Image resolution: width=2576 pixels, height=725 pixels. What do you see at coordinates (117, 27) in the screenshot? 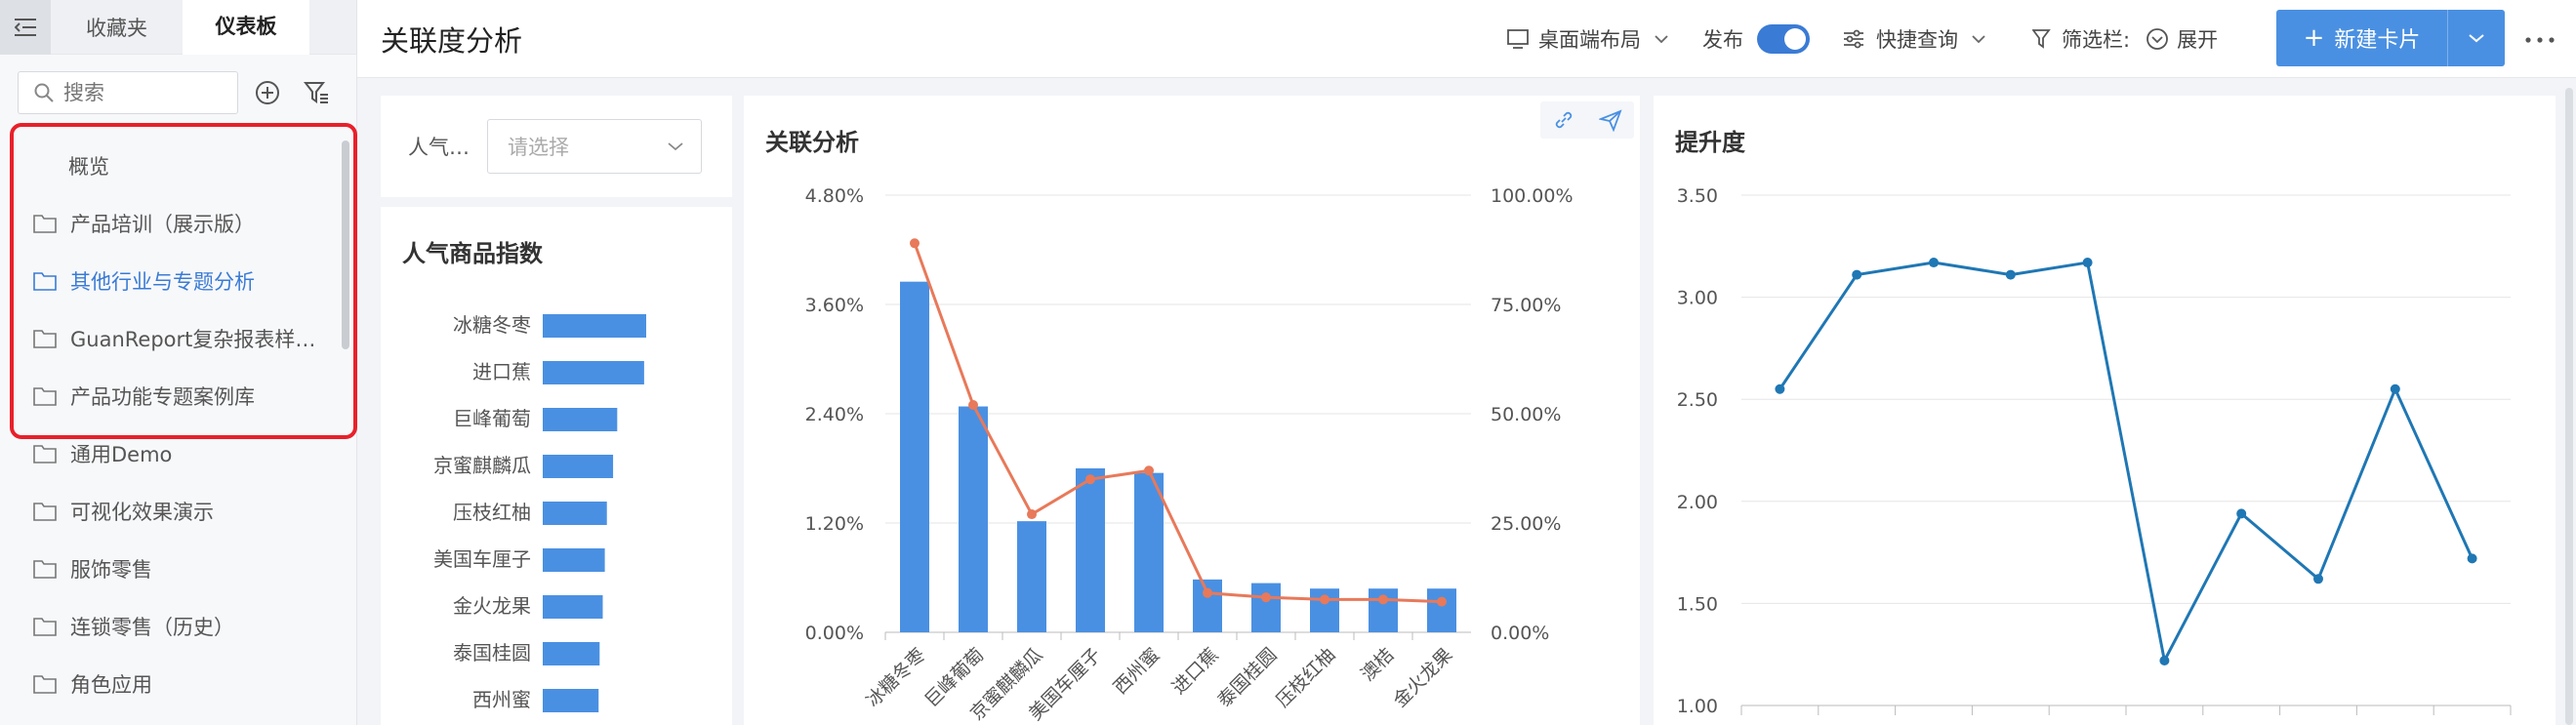
I see `tab-favorites: 收藏夹` at bounding box center [117, 27].